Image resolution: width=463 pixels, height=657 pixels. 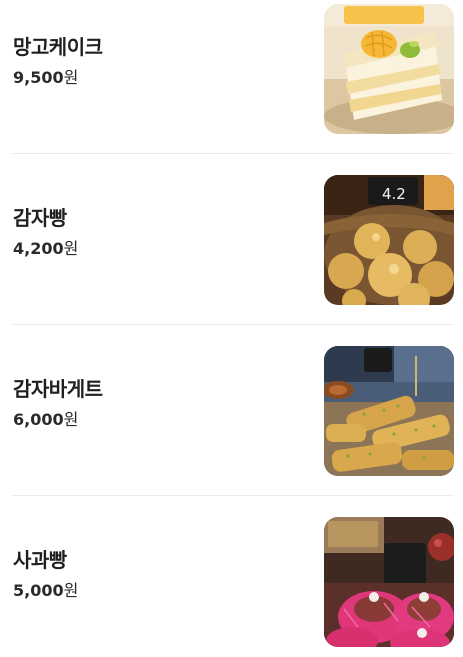 What do you see at coordinates (58, 389) in the screenshot?
I see `menu-item-name: 감자바게트` at bounding box center [58, 389].